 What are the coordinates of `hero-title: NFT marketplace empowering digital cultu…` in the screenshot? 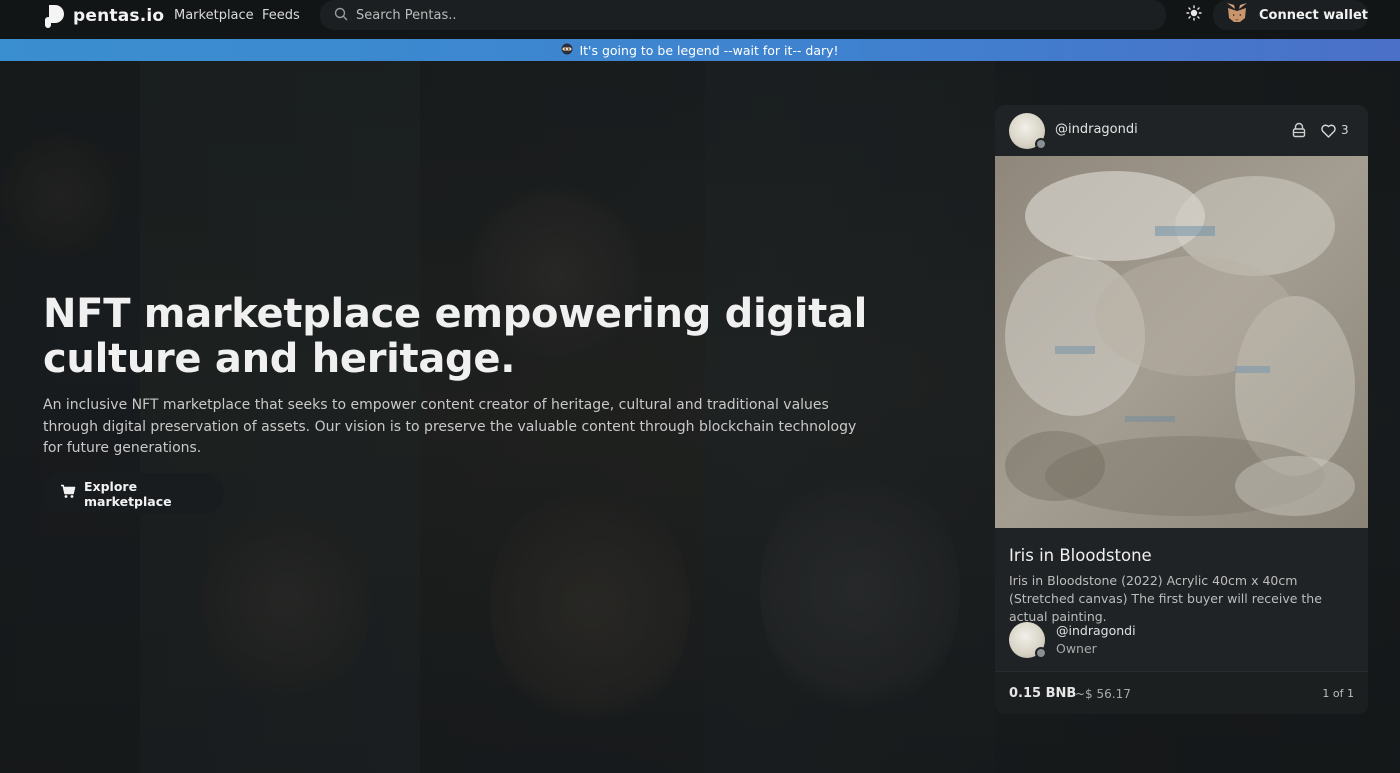 It's located at (455, 336).